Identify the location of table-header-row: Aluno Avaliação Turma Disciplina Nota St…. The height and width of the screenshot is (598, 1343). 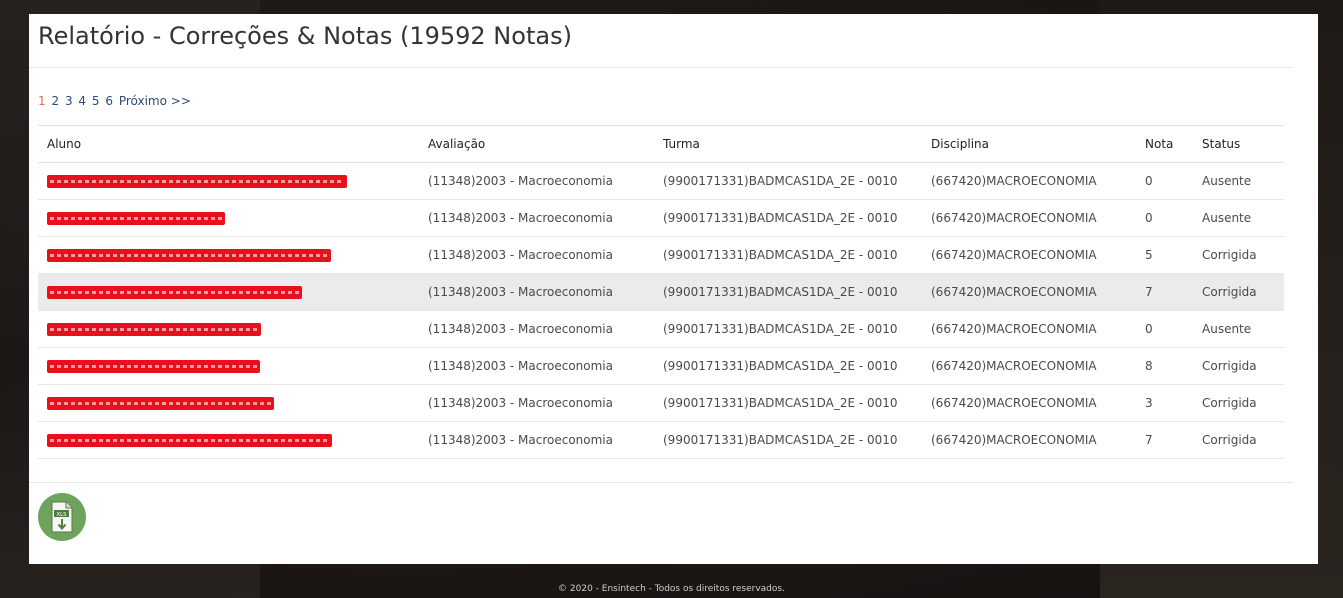
(661, 144).